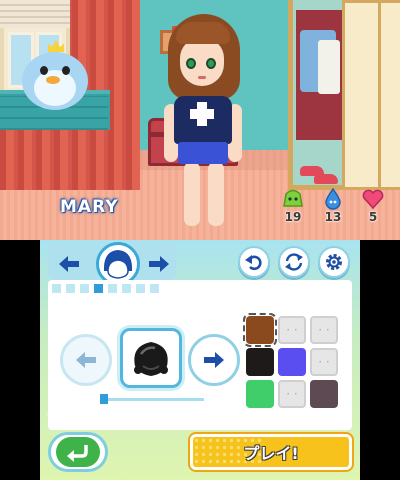 Image resolution: width=400 pixels, height=480 pixels. I want to click on hairstyle-icon, so click(151, 359).